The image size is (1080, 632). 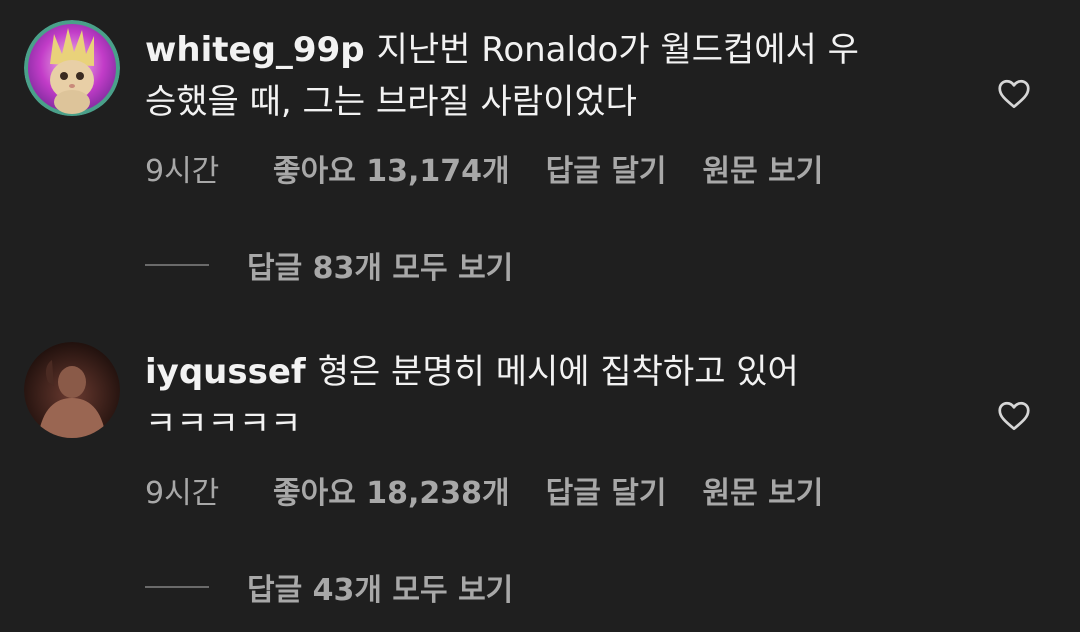 What do you see at coordinates (558, 372) in the screenshot?
I see `comment-text-line1: 형은 분명히 메시에 집착하고 있어` at bounding box center [558, 372].